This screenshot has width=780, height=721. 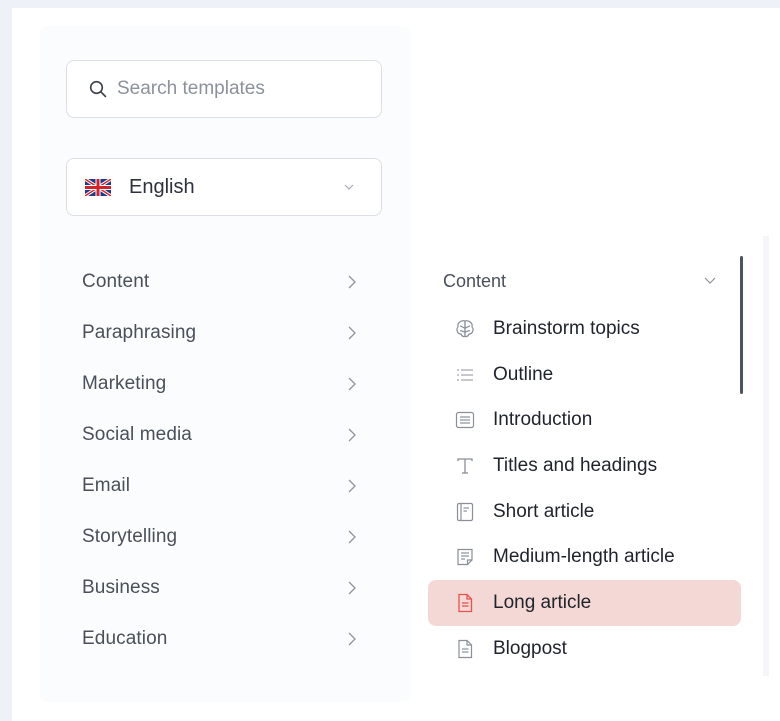 What do you see at coordinates (227, 485) in the screenshot?
I see `category-item-email: Email` at bounding box center [227, 485].